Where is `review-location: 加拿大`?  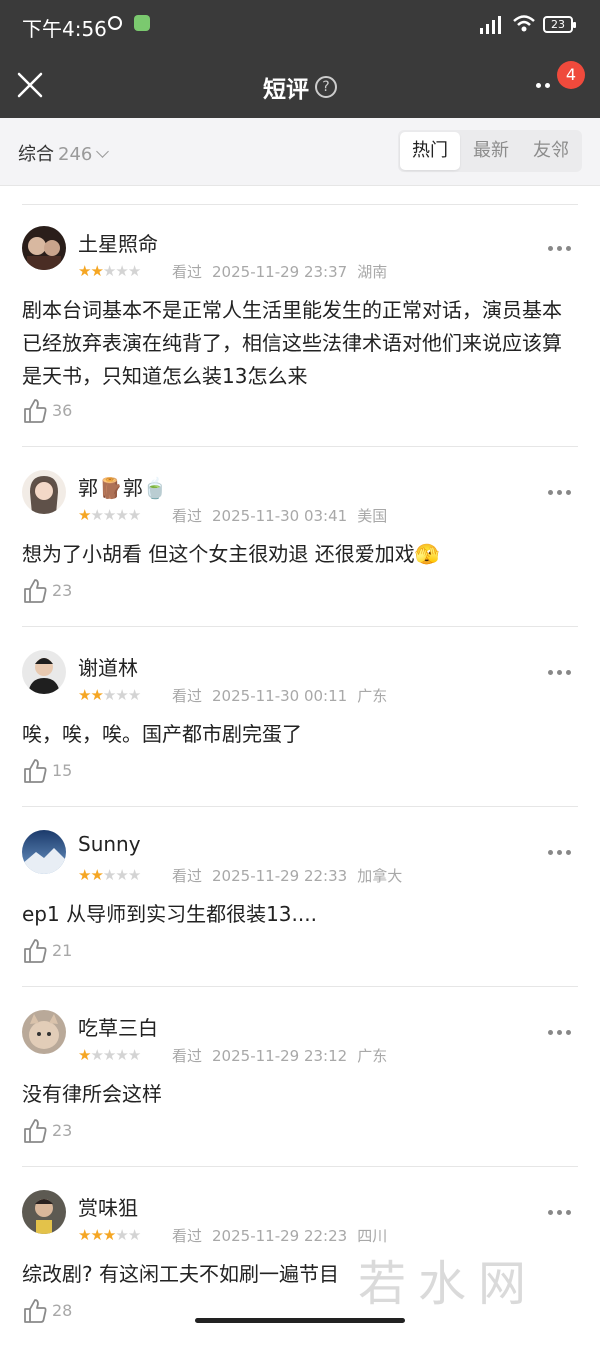 review-location: 加拿大 is located at coordinates (380, 876).